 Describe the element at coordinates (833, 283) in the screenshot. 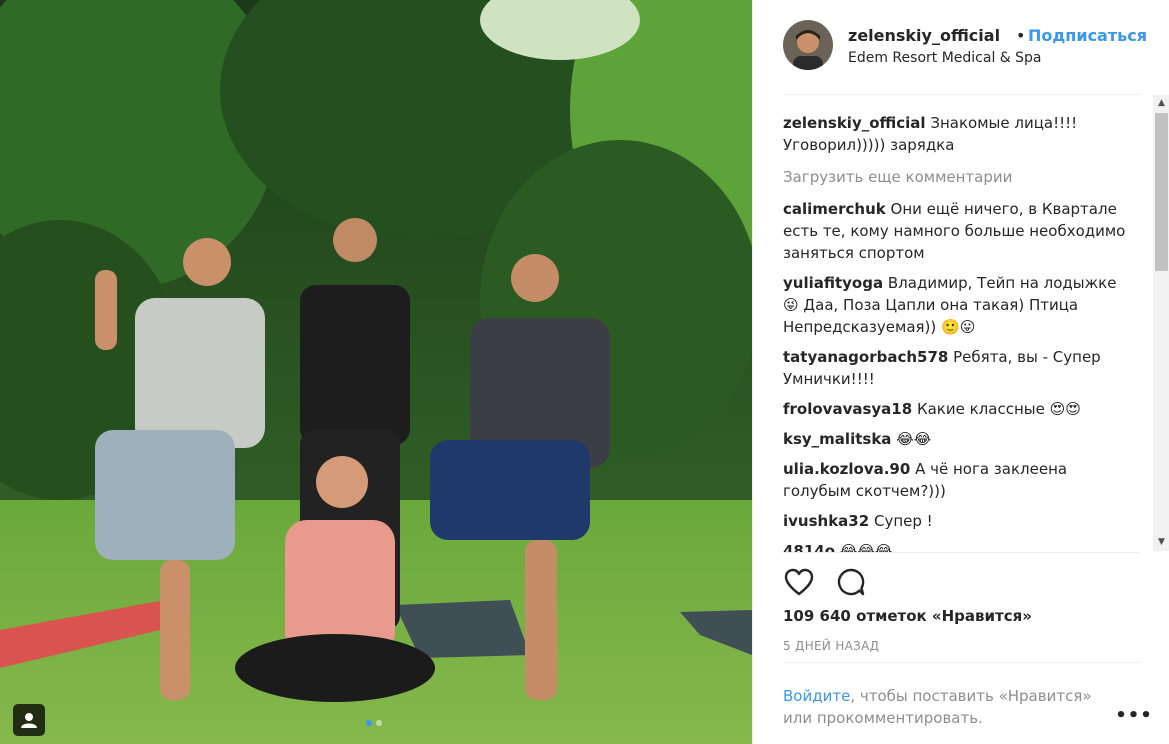

I see `comment-user: yuliafityoga` at that location.